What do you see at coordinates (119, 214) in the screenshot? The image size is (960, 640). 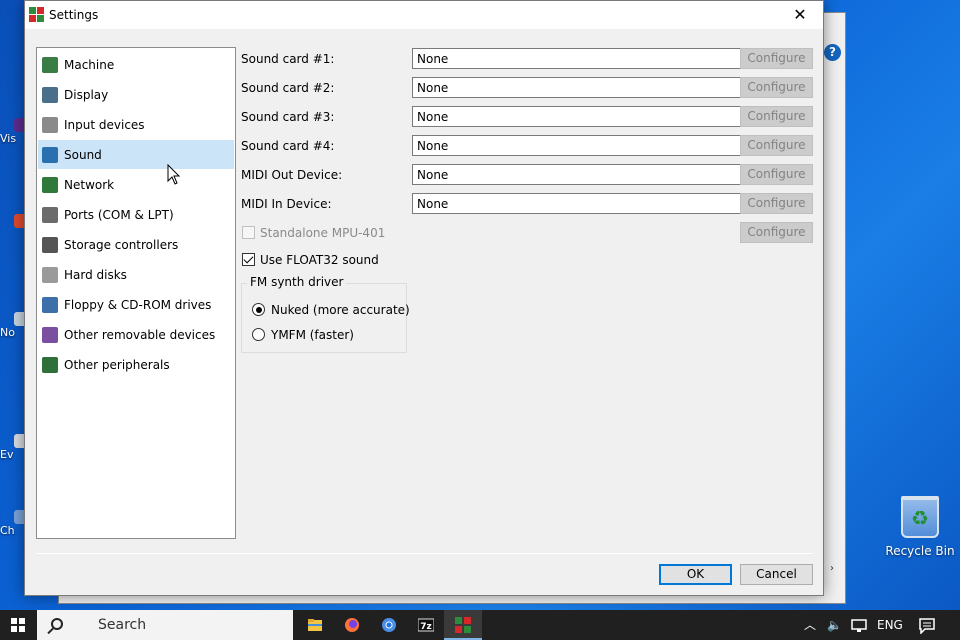 I see `nav-label: Ports (COM & LPT)` at bounding box center [119, 214].